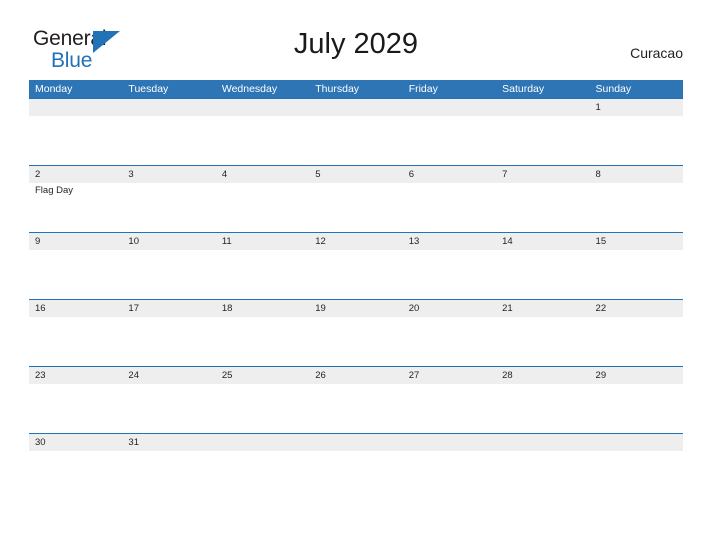 The image size is (712, 550). I want to click on day-number: 31, so click(133, 442).